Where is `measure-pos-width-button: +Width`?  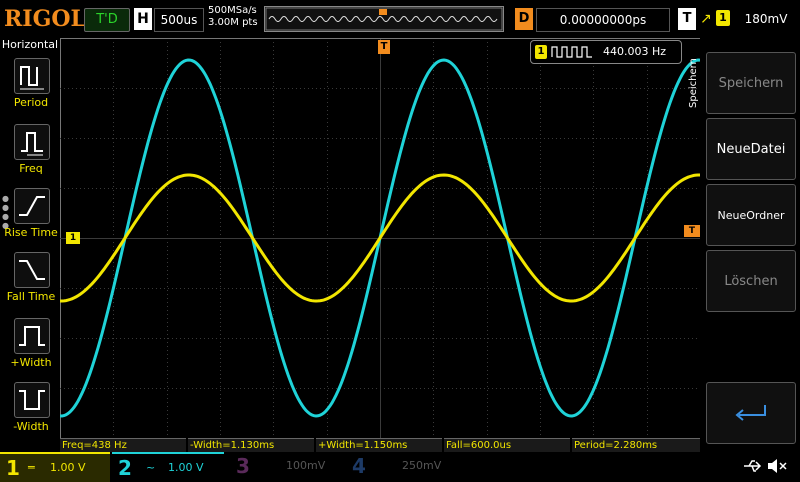
measure-pos-width-button: +Width is located at coordinates (31, 350).